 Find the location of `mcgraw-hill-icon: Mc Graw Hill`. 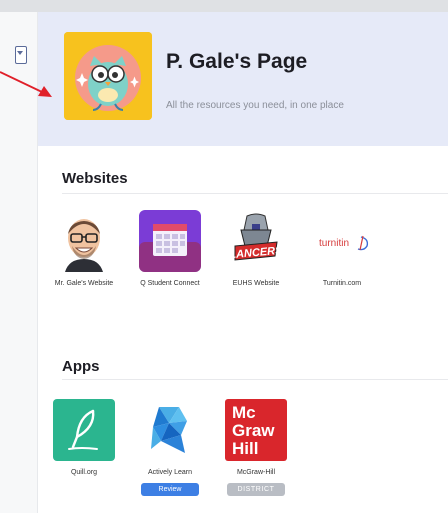

mcgraw-hill-icon: Mc Graw Hill is located at coordinates (256, 430).